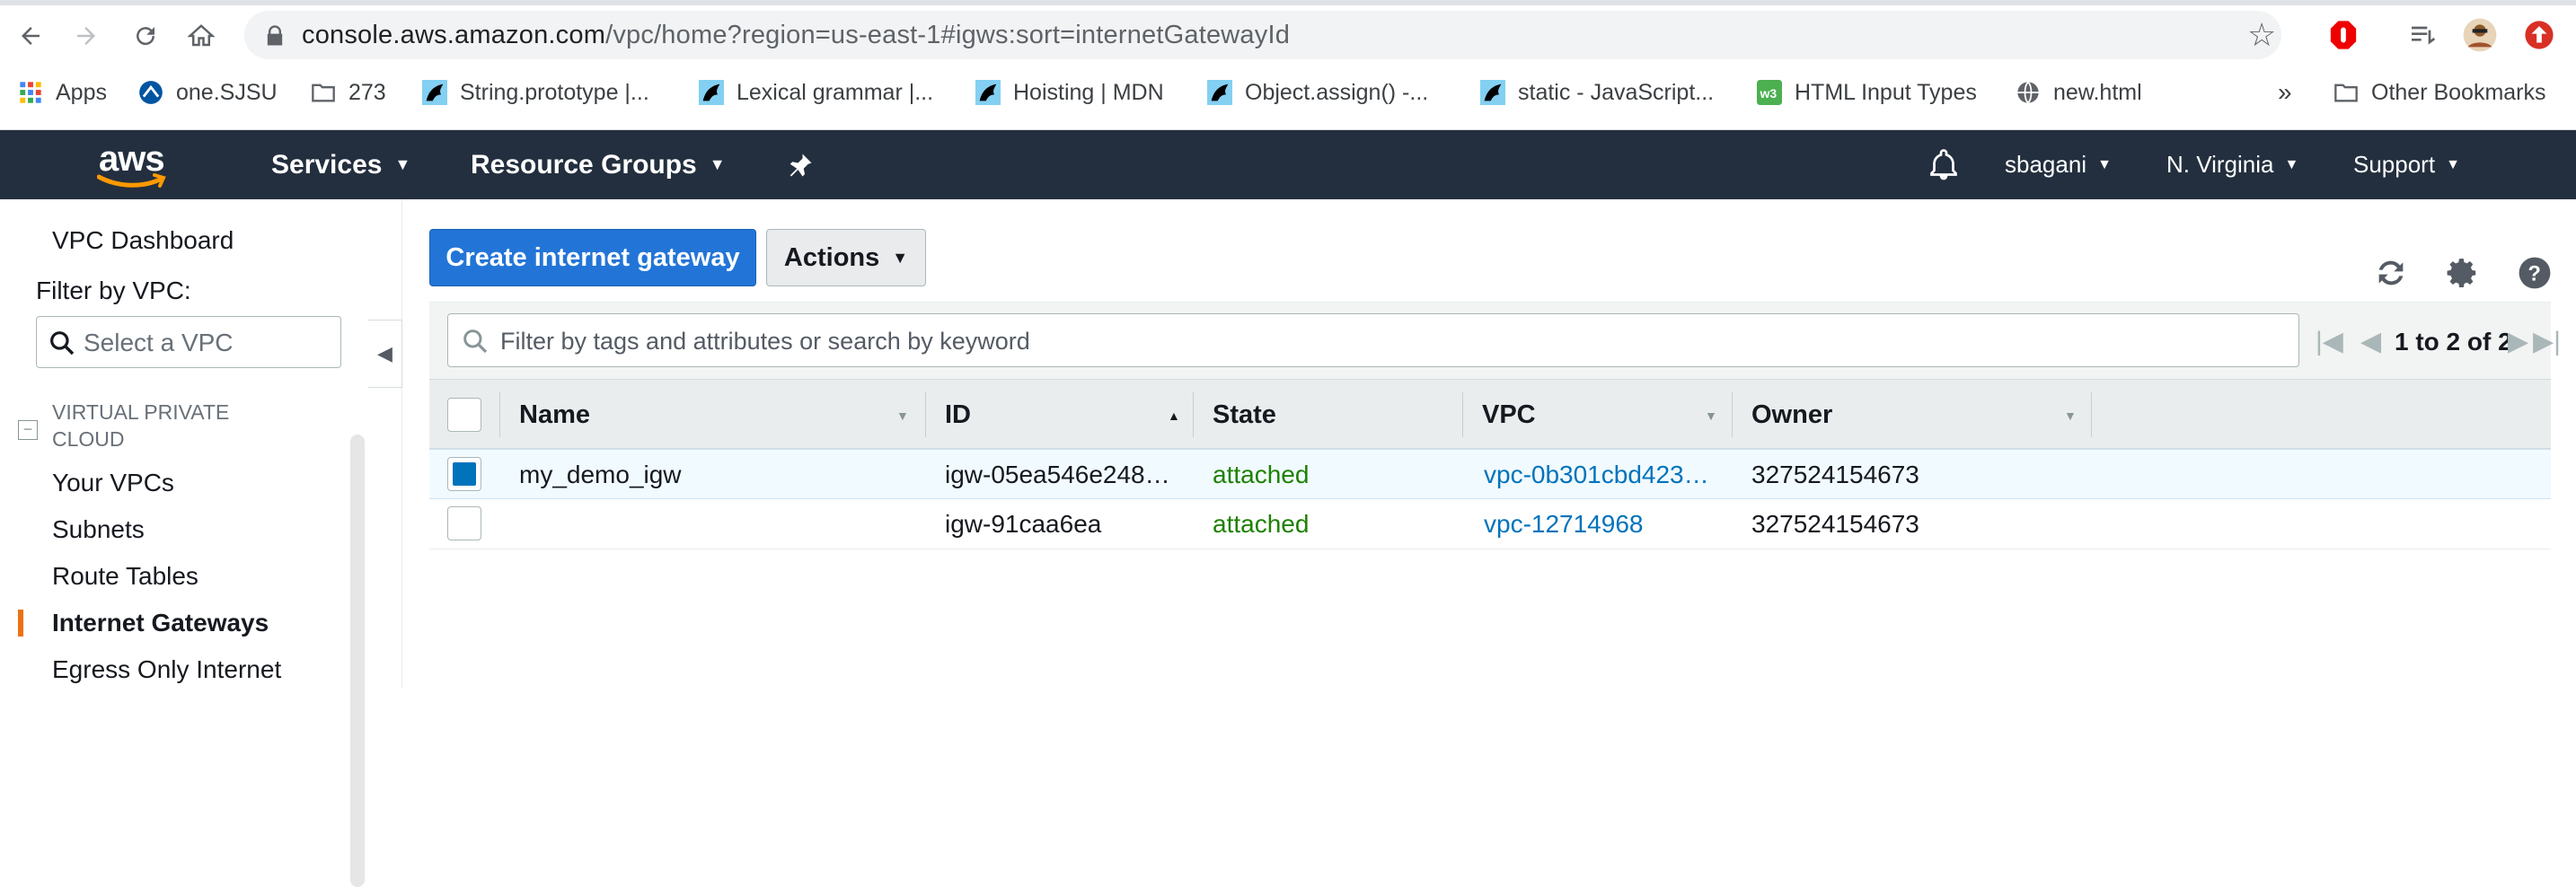 The image size is (2576, 887). What do you see at coordinates (81, 92) in the screenshot?
I see `bookmark-label: Apps` at bounding box center [81, 92].